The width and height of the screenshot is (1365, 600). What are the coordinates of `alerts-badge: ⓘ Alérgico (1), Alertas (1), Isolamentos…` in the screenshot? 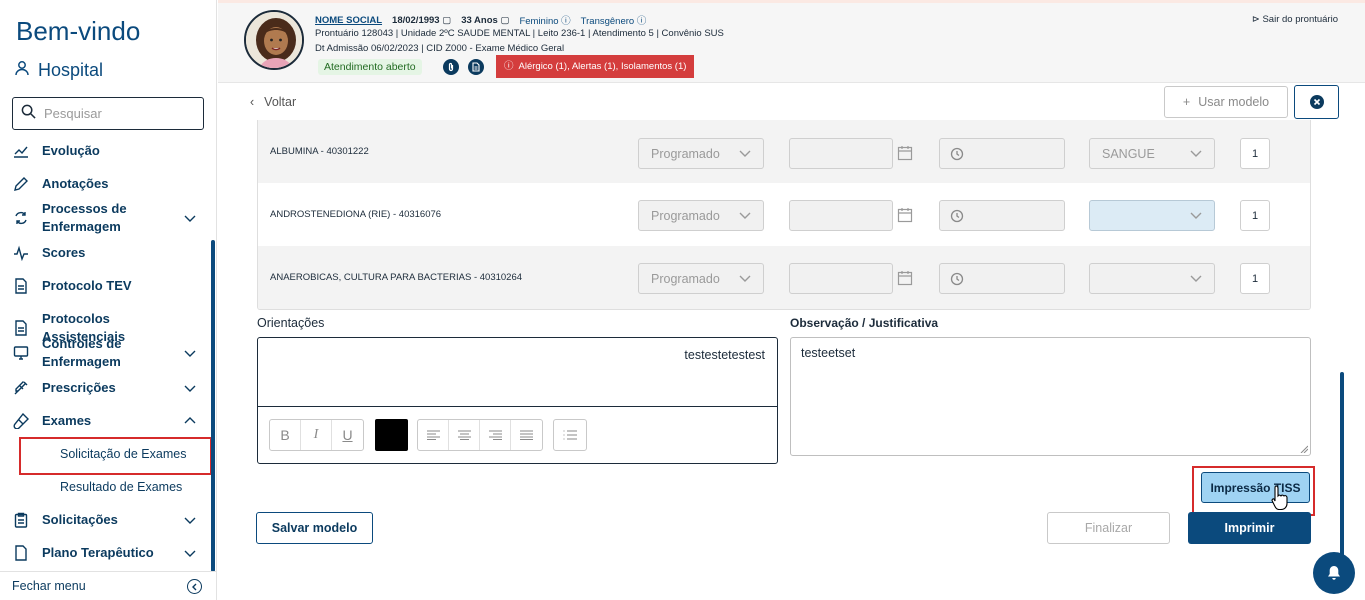 It's located at (595, 66).